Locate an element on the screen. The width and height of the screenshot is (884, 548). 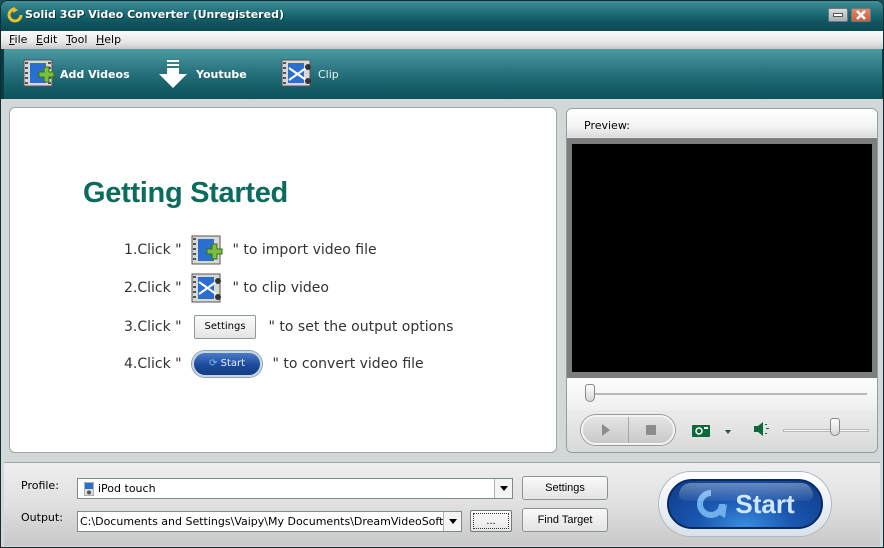
menu-edit-mnemonic: E is located at coordinates (39, 39).